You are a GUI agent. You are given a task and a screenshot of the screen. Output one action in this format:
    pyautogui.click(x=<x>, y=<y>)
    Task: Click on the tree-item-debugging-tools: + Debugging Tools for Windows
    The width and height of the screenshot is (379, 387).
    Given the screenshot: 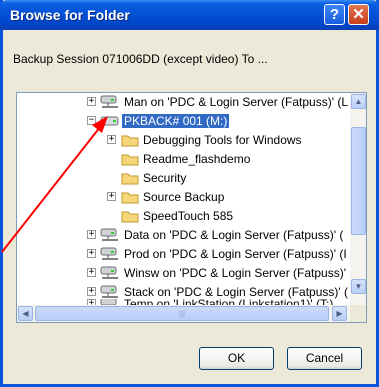 What is the action you would take?
    pyautogui.click(x=184, y=140)
    